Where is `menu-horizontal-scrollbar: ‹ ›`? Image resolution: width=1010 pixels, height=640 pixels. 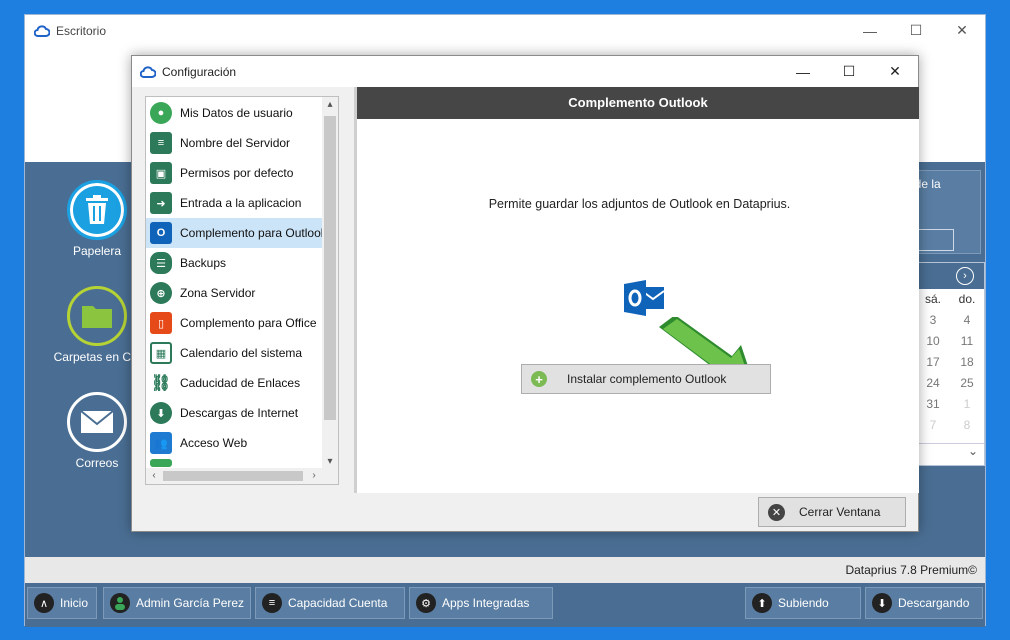
menu-horizontal-scrollbar: ‹ › is located at coordinates (242, 476).